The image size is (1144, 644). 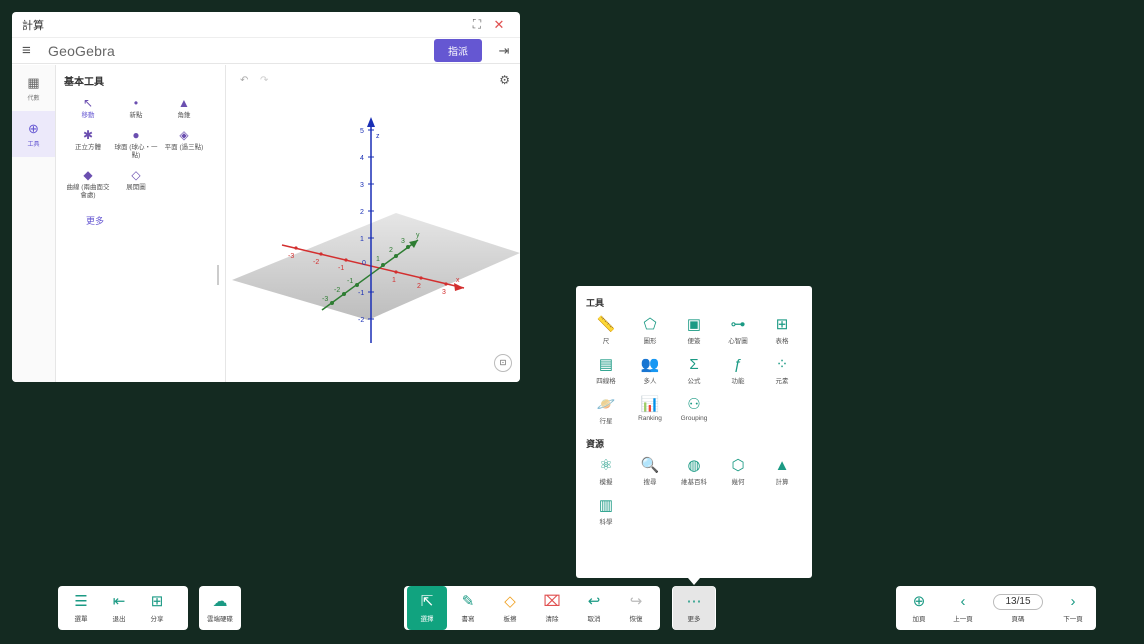 I want to click on tools-panel-heading: 基本工具, so click(x=84, y=82).